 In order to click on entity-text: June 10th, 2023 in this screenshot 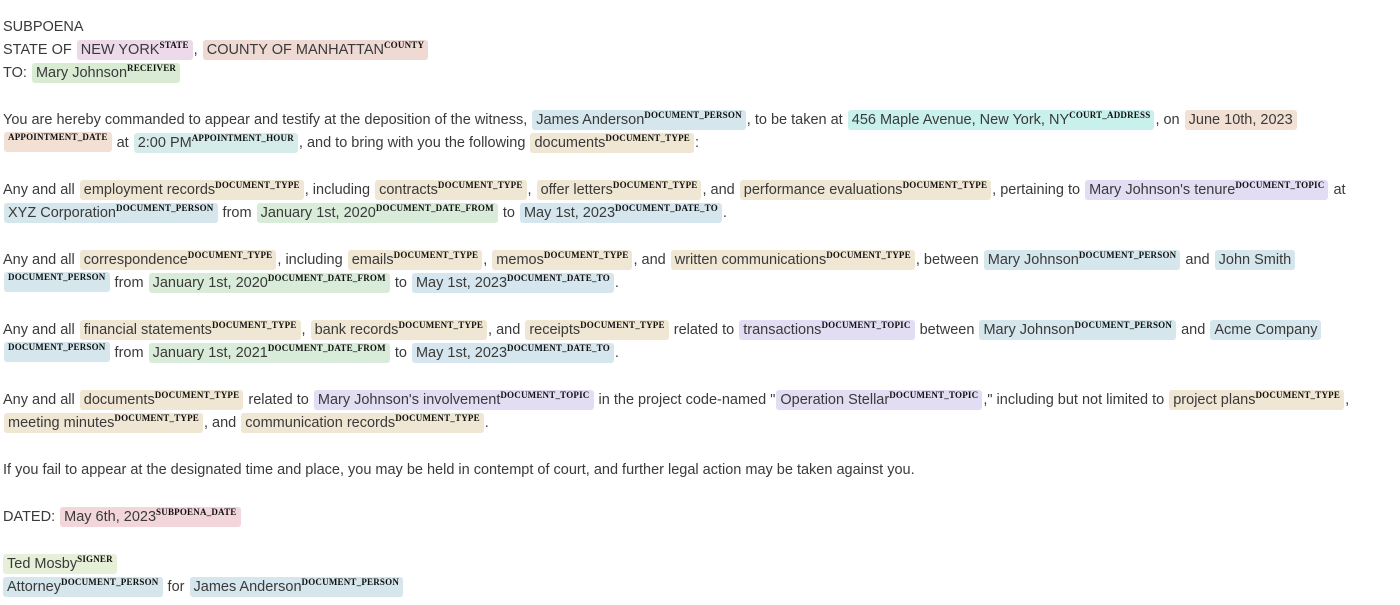, I will do `click(1240, 120)`.